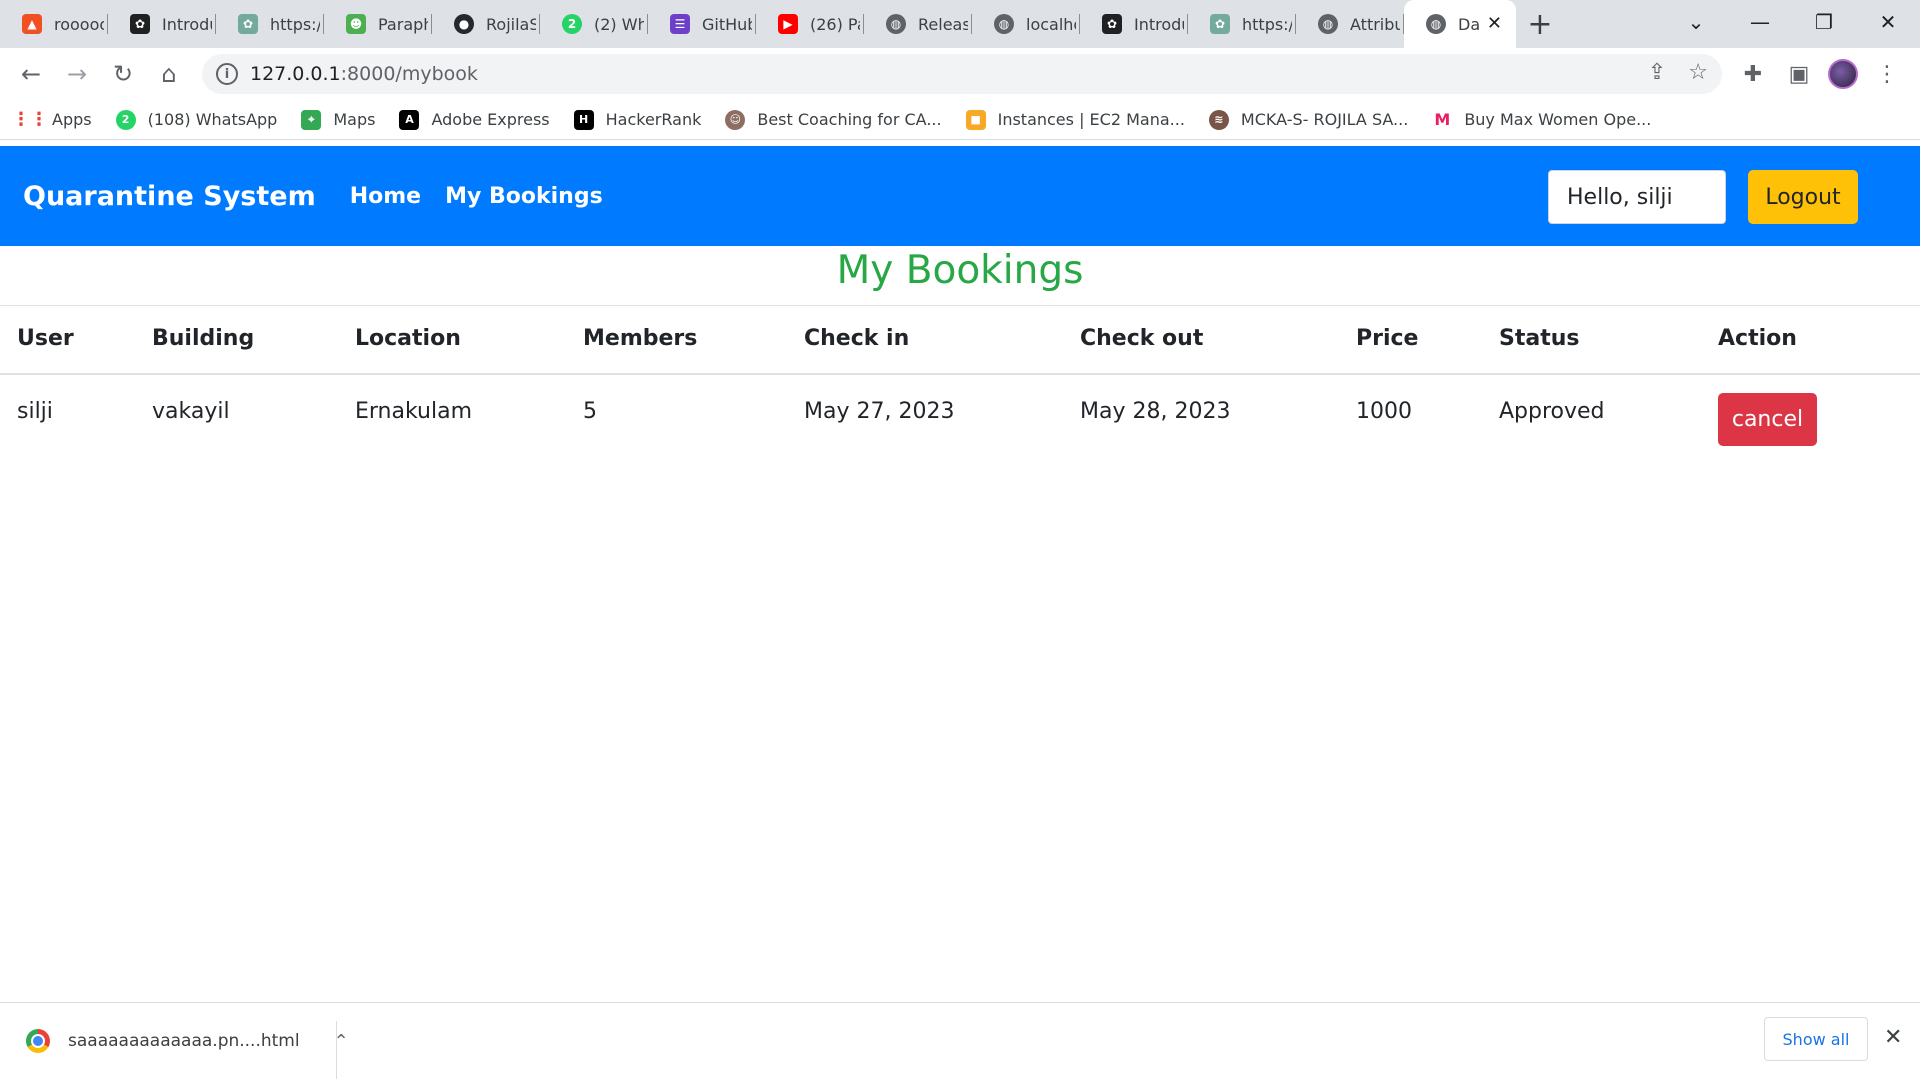 The width and height of the screenshot is (1920, 1080). What do you see at coordinates (30, 119) in the screenshot?
I see `apps-grid-icon: ⋮⋮` at bounding box center [30, 119].